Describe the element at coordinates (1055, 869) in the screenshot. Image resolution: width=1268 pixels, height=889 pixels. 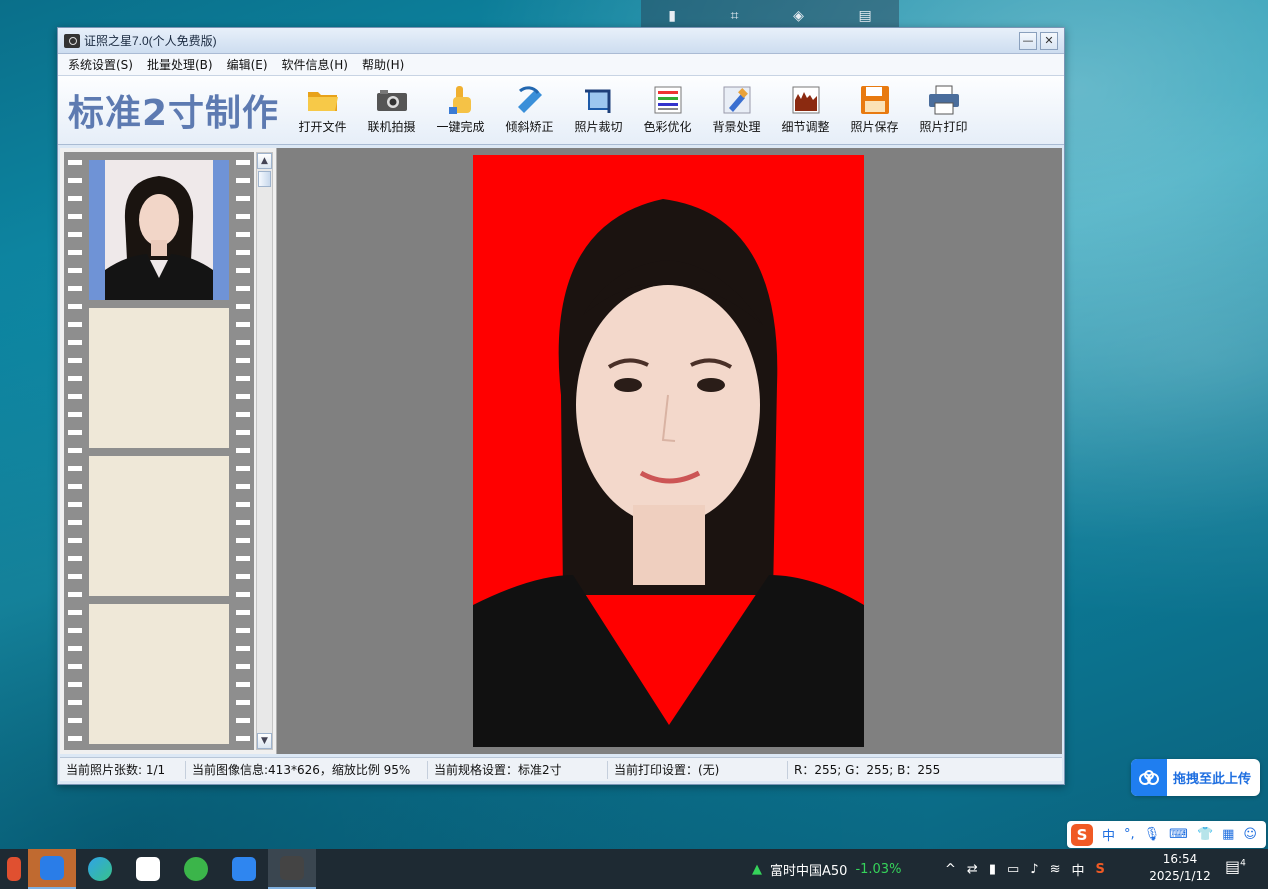
I see `wifi-icon: ≋` at that location.